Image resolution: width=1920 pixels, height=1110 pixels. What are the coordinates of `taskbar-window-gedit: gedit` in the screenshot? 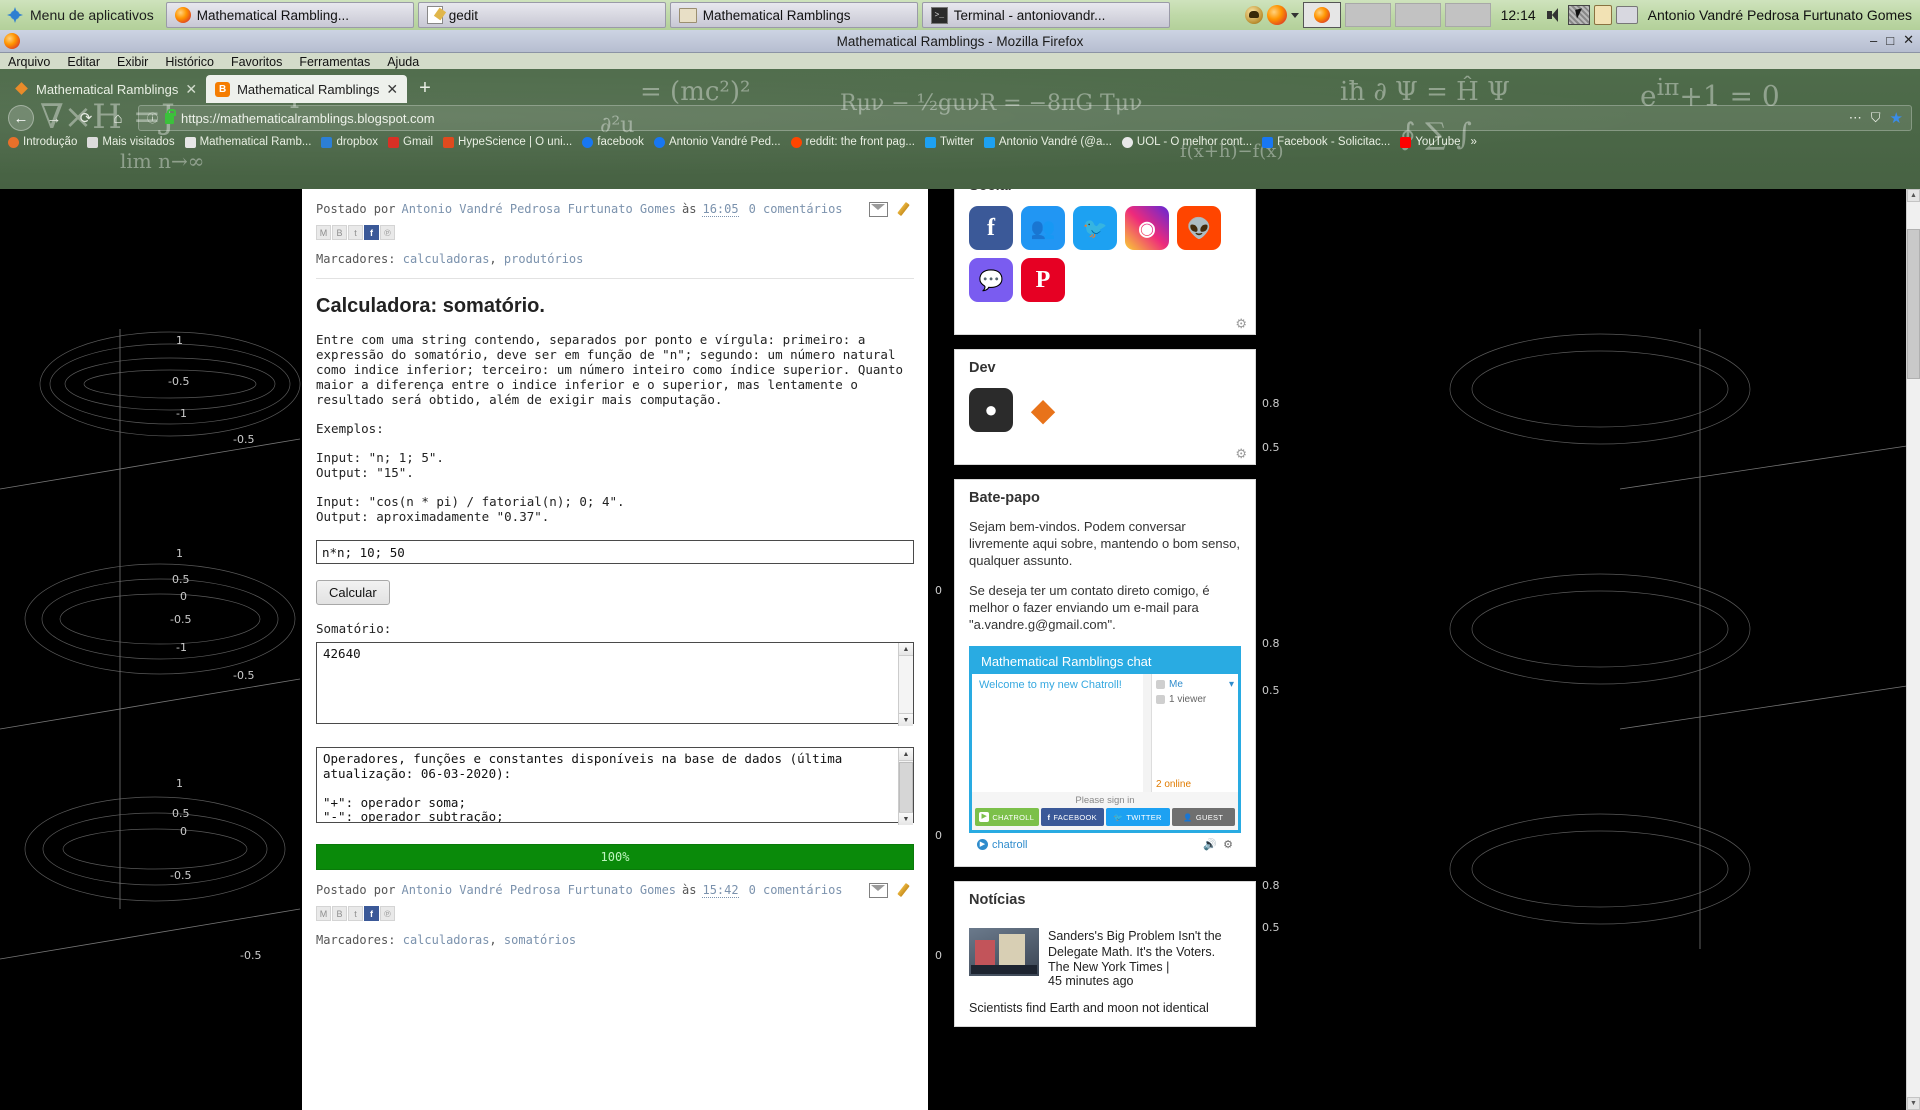 It's located at (541, 15).